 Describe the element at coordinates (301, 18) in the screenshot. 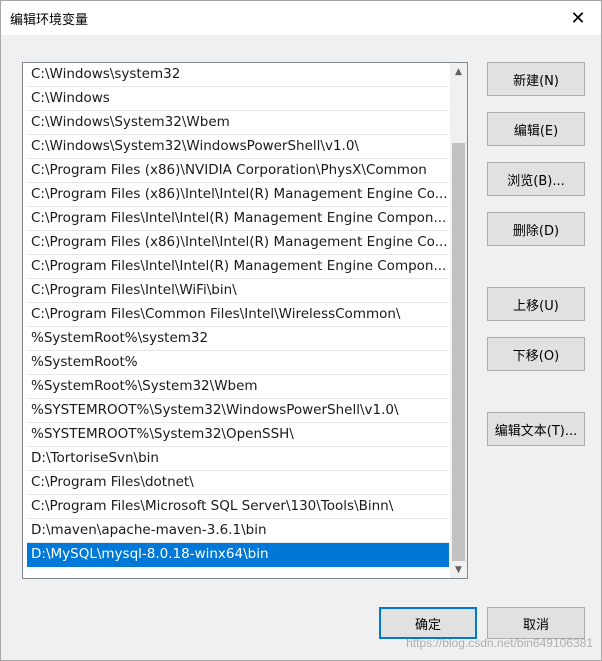

I see `title-bar: 编辑环境变量 ✕` at that location.